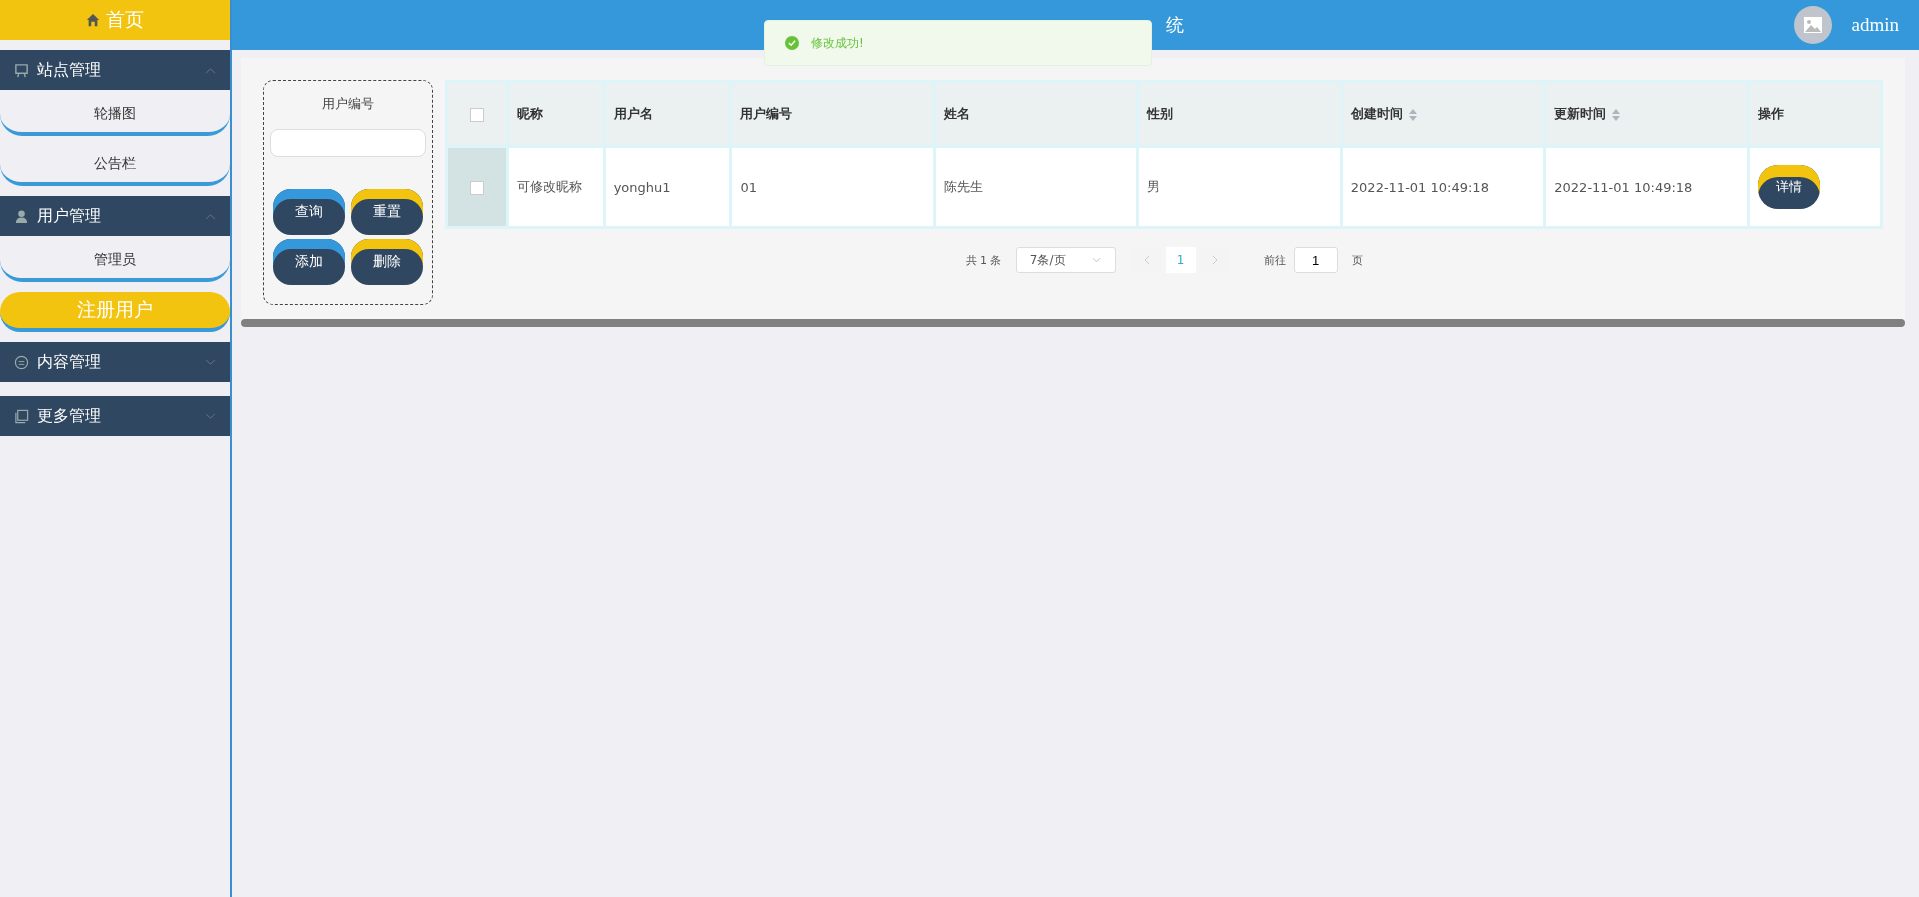  I want to click on copy-icon, so click(21, 416).